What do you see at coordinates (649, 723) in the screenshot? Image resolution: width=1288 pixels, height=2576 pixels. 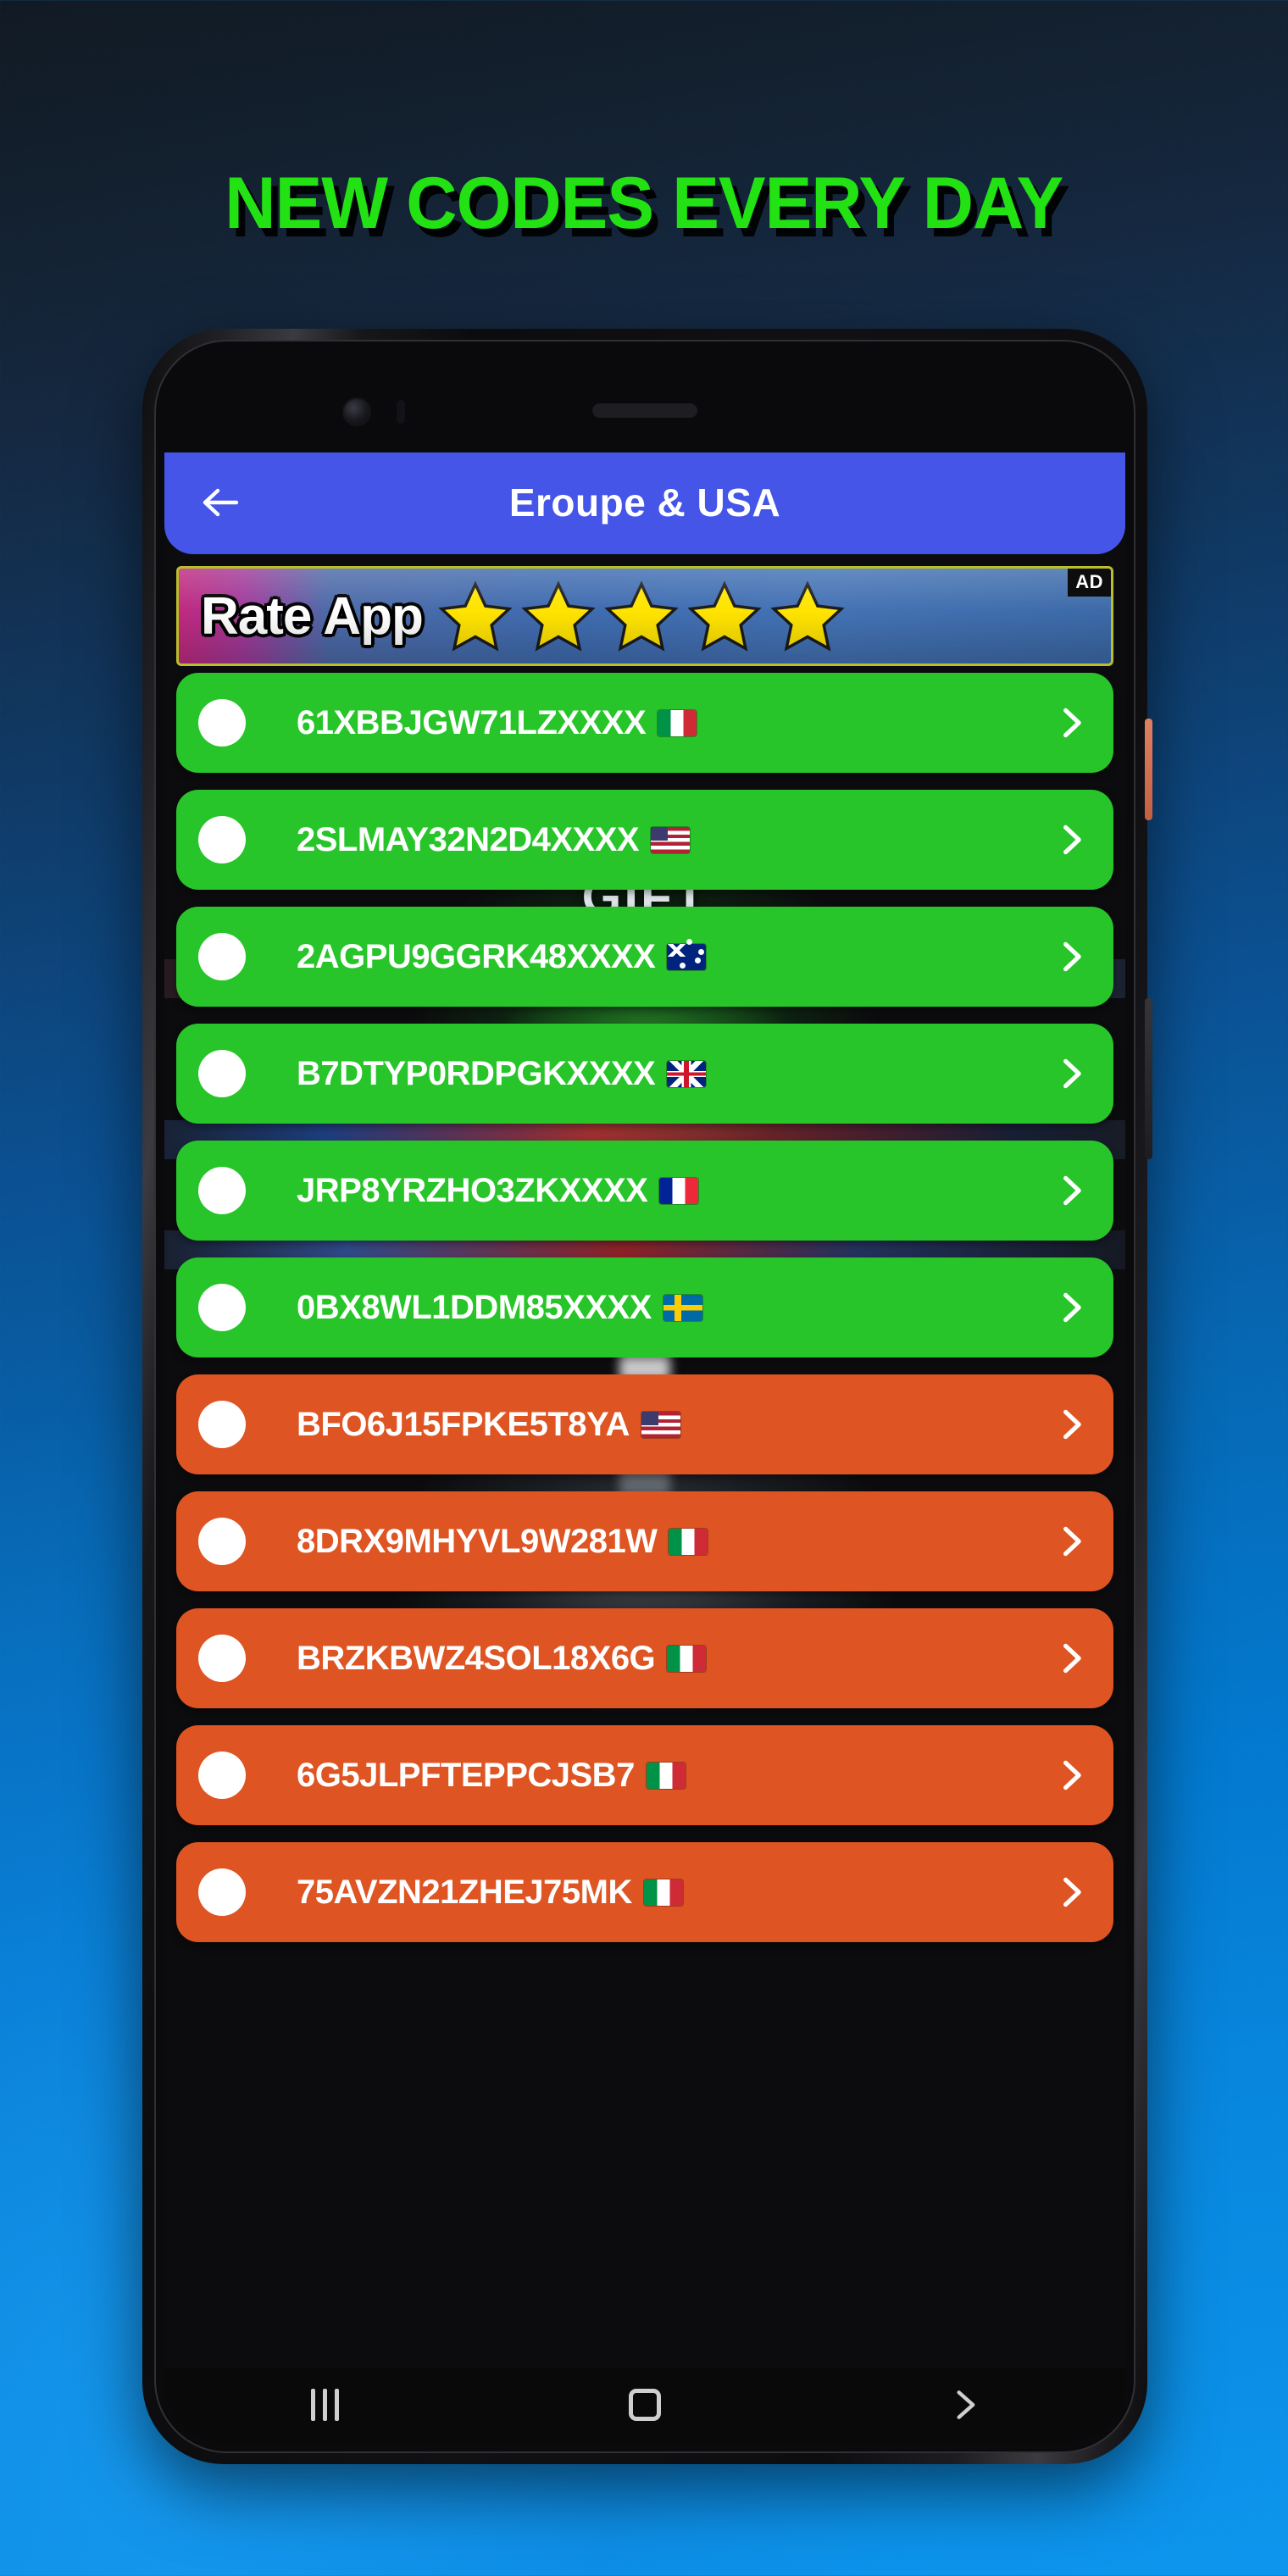 I see `code-text: 61XBBJGW71LZXXXX` at bounding box center [649, 723].